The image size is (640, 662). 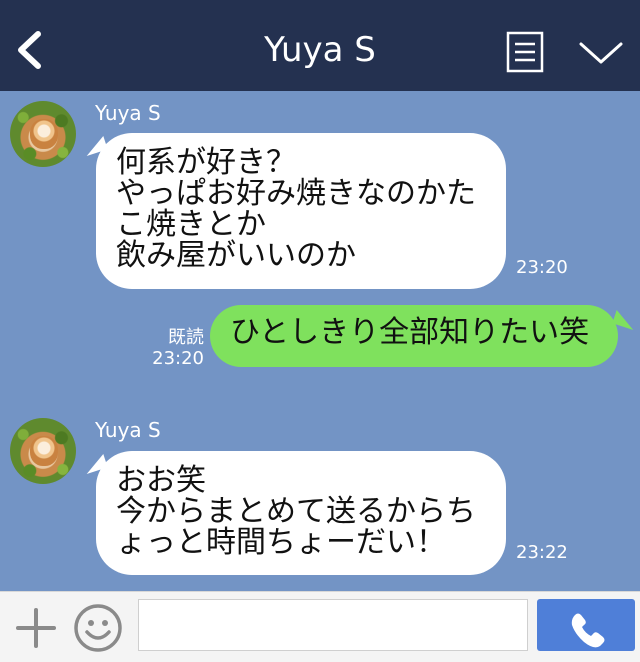 What do you see at coordinates (414, 336) in the screenshot?
I see `message-bubble-outgoing: ひとしきり全部知りたい笑` at bounding box center [414, 336].